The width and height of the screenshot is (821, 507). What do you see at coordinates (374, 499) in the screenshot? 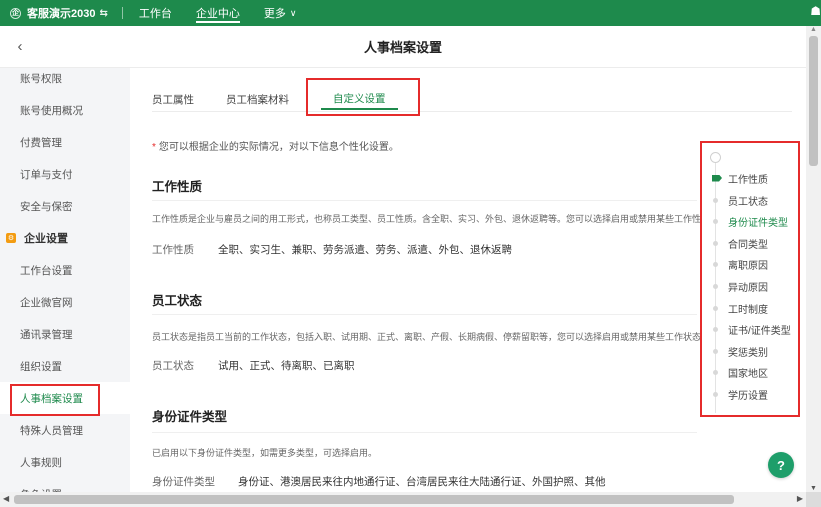
I see `horizontal-scroll-thumb` at bounding box center [374, 499].